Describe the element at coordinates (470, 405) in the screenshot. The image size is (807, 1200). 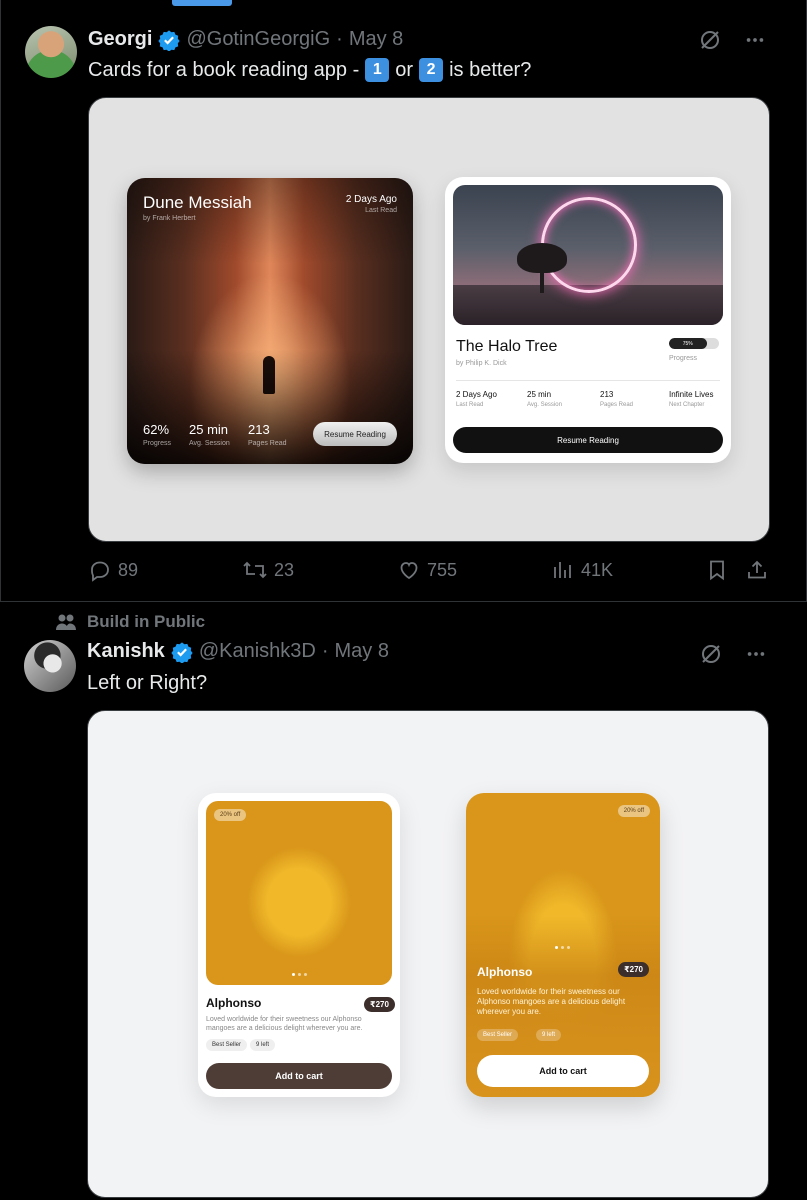
I see `stat-label: Last Read` at that location.